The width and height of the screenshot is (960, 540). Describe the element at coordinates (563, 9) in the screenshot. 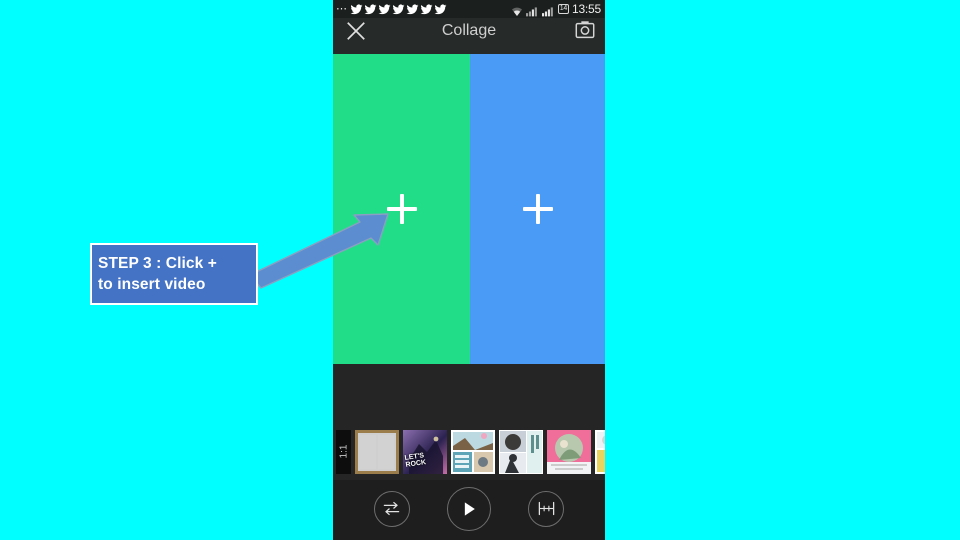

I see `battery-indicator: 14` at that location.